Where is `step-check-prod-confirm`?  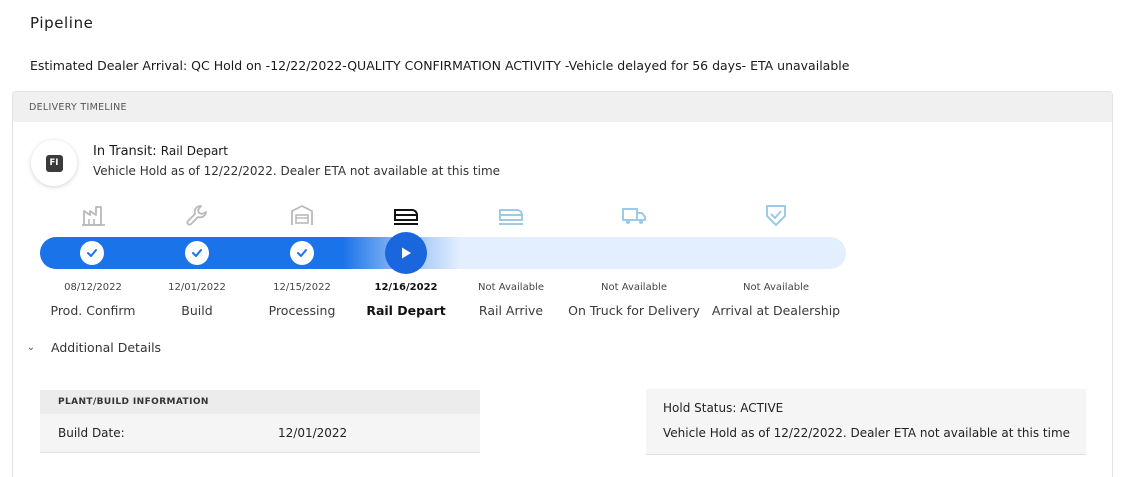
step-check-prod-confirm is located at coordinates (92, 253).